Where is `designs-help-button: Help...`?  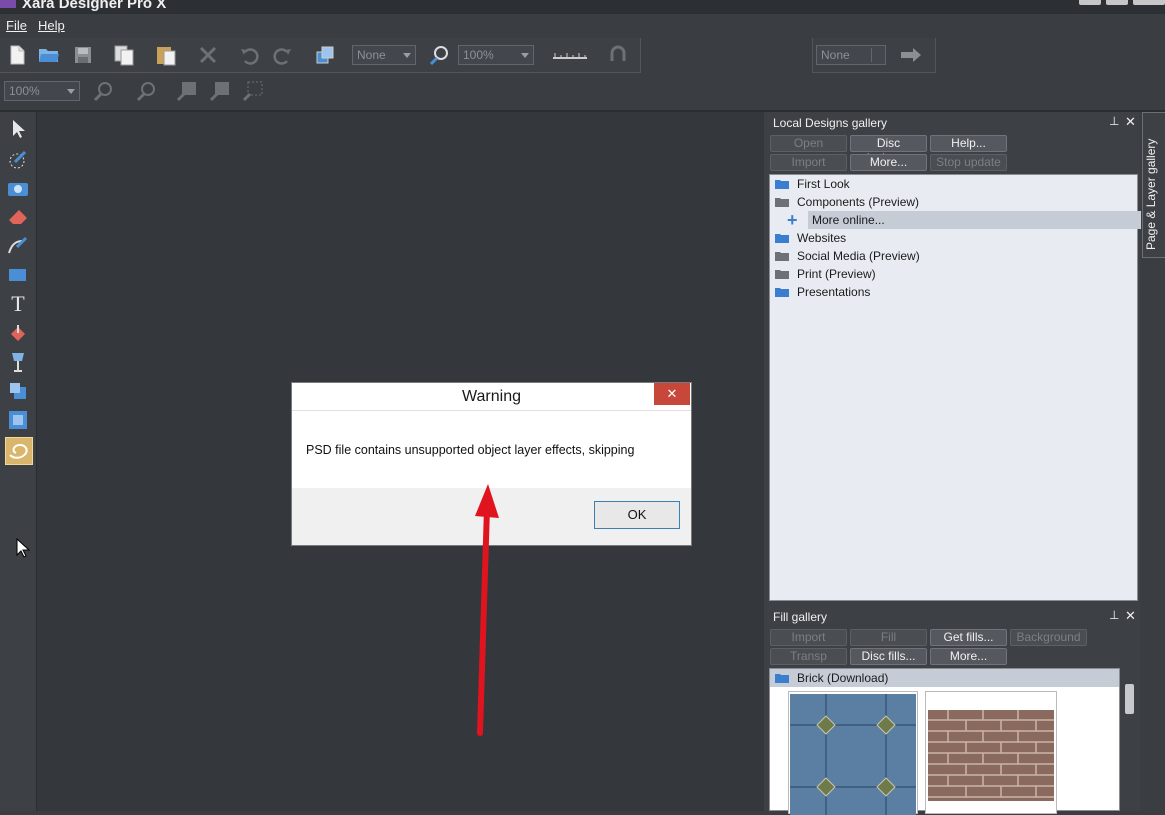
designs-help-button: Help... is located at coordinates (968, 143).